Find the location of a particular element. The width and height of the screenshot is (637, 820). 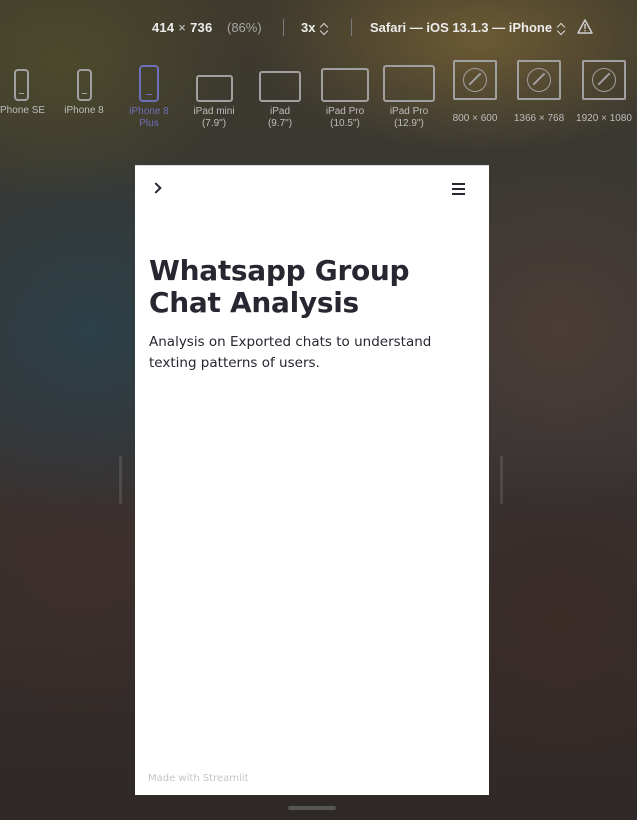

resize-handle-right is located at coordinates (501, 480).